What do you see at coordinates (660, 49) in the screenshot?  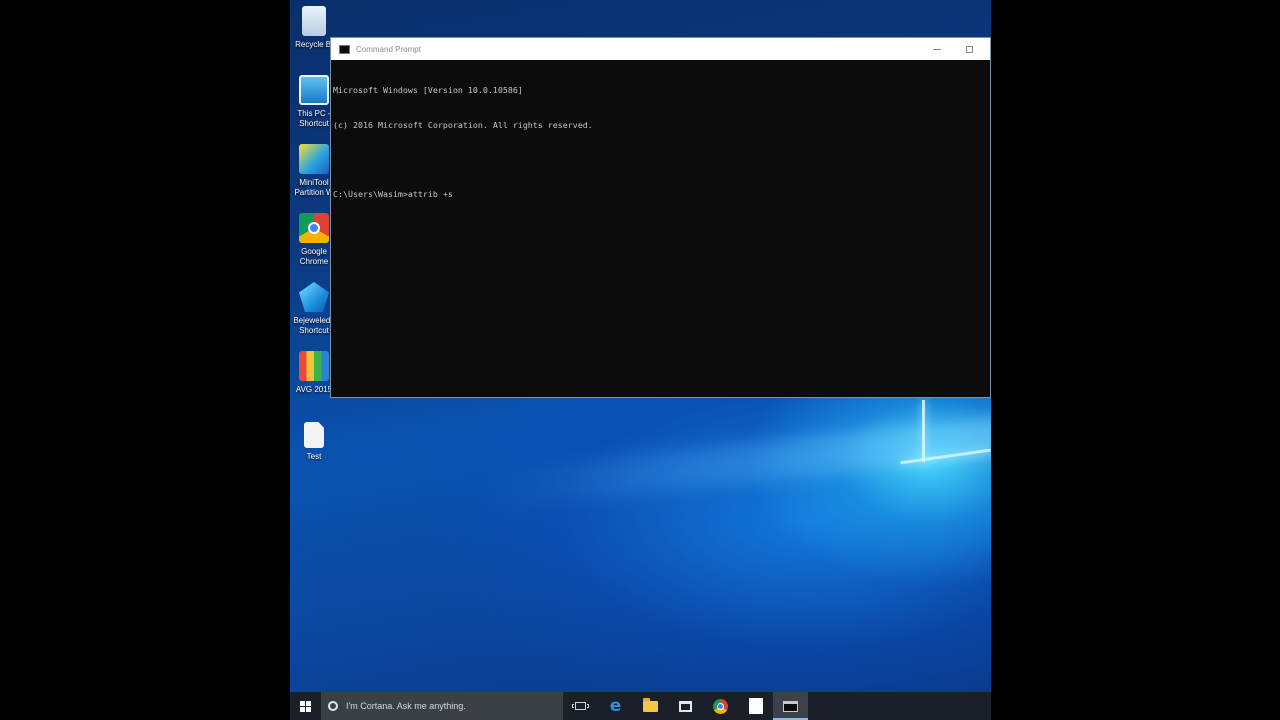 I see `window-titlebar: Command Prompt` at bounding box center [660, 49].